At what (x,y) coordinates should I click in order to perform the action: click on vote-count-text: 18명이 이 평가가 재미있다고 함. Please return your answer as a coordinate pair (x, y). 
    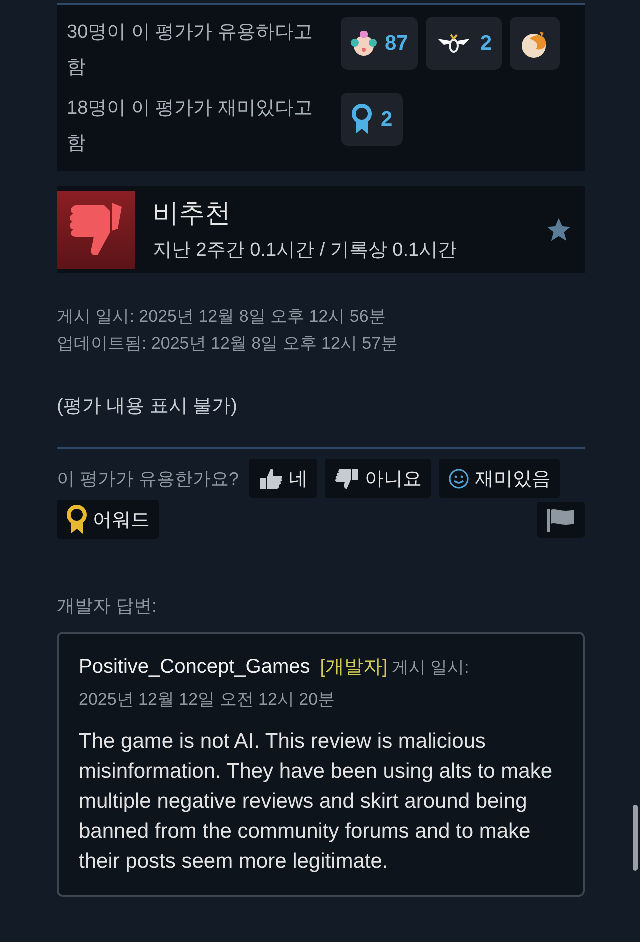
    Looking at the image, I should click on (190, 126).